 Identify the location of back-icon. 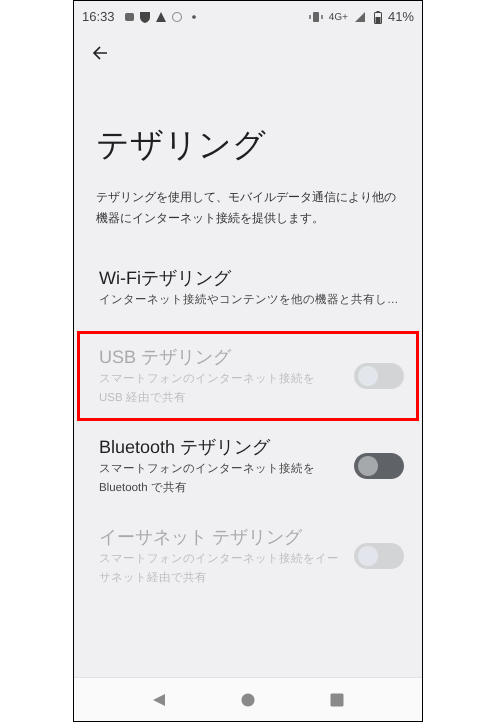
(100, 53).